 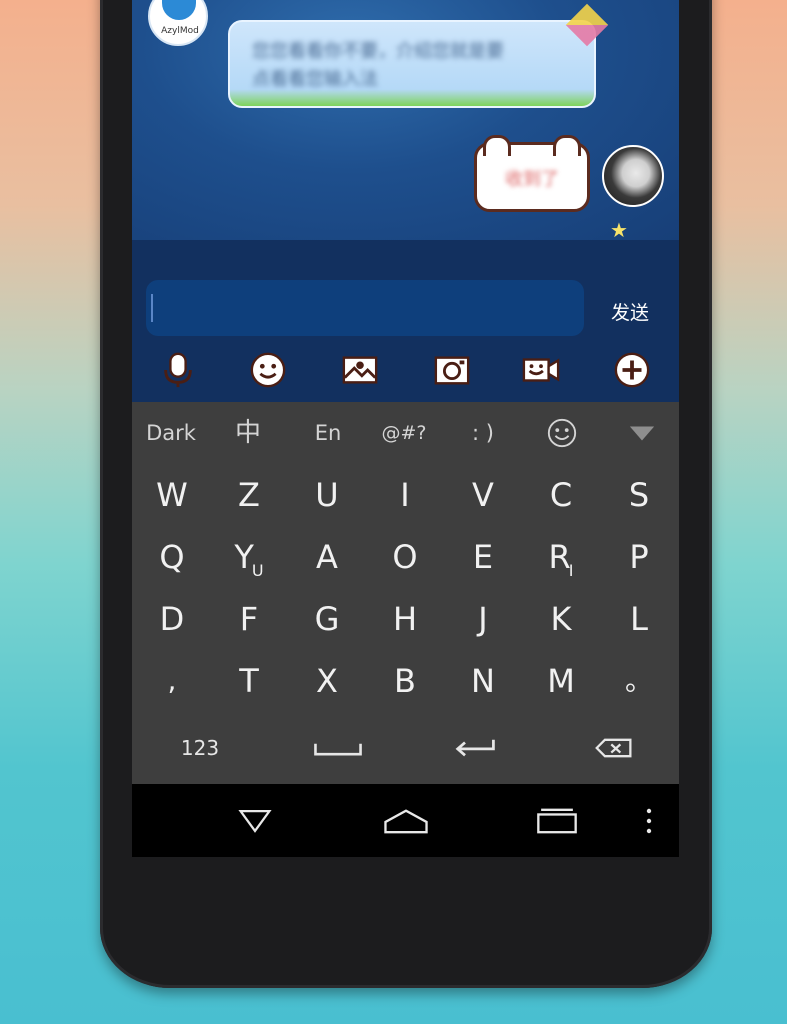 I want to click on system-navigation-bar, so click(x=405, y=820).